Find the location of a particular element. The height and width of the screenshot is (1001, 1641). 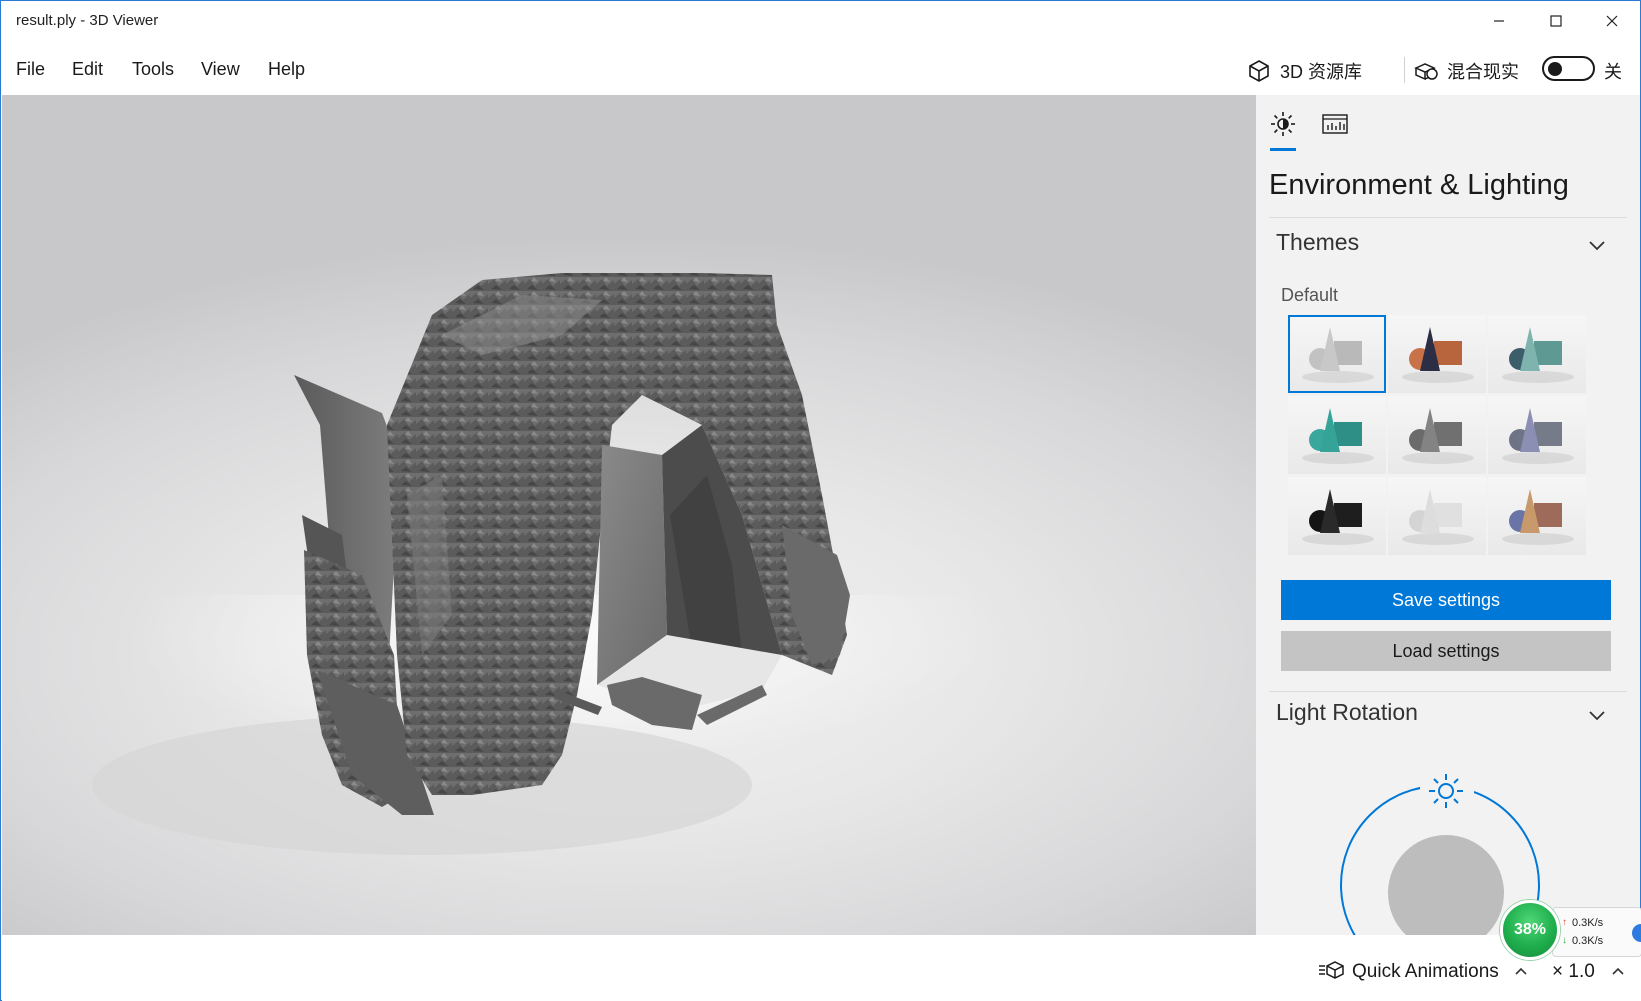

animation-icon is located at coordinates (1331, 970).